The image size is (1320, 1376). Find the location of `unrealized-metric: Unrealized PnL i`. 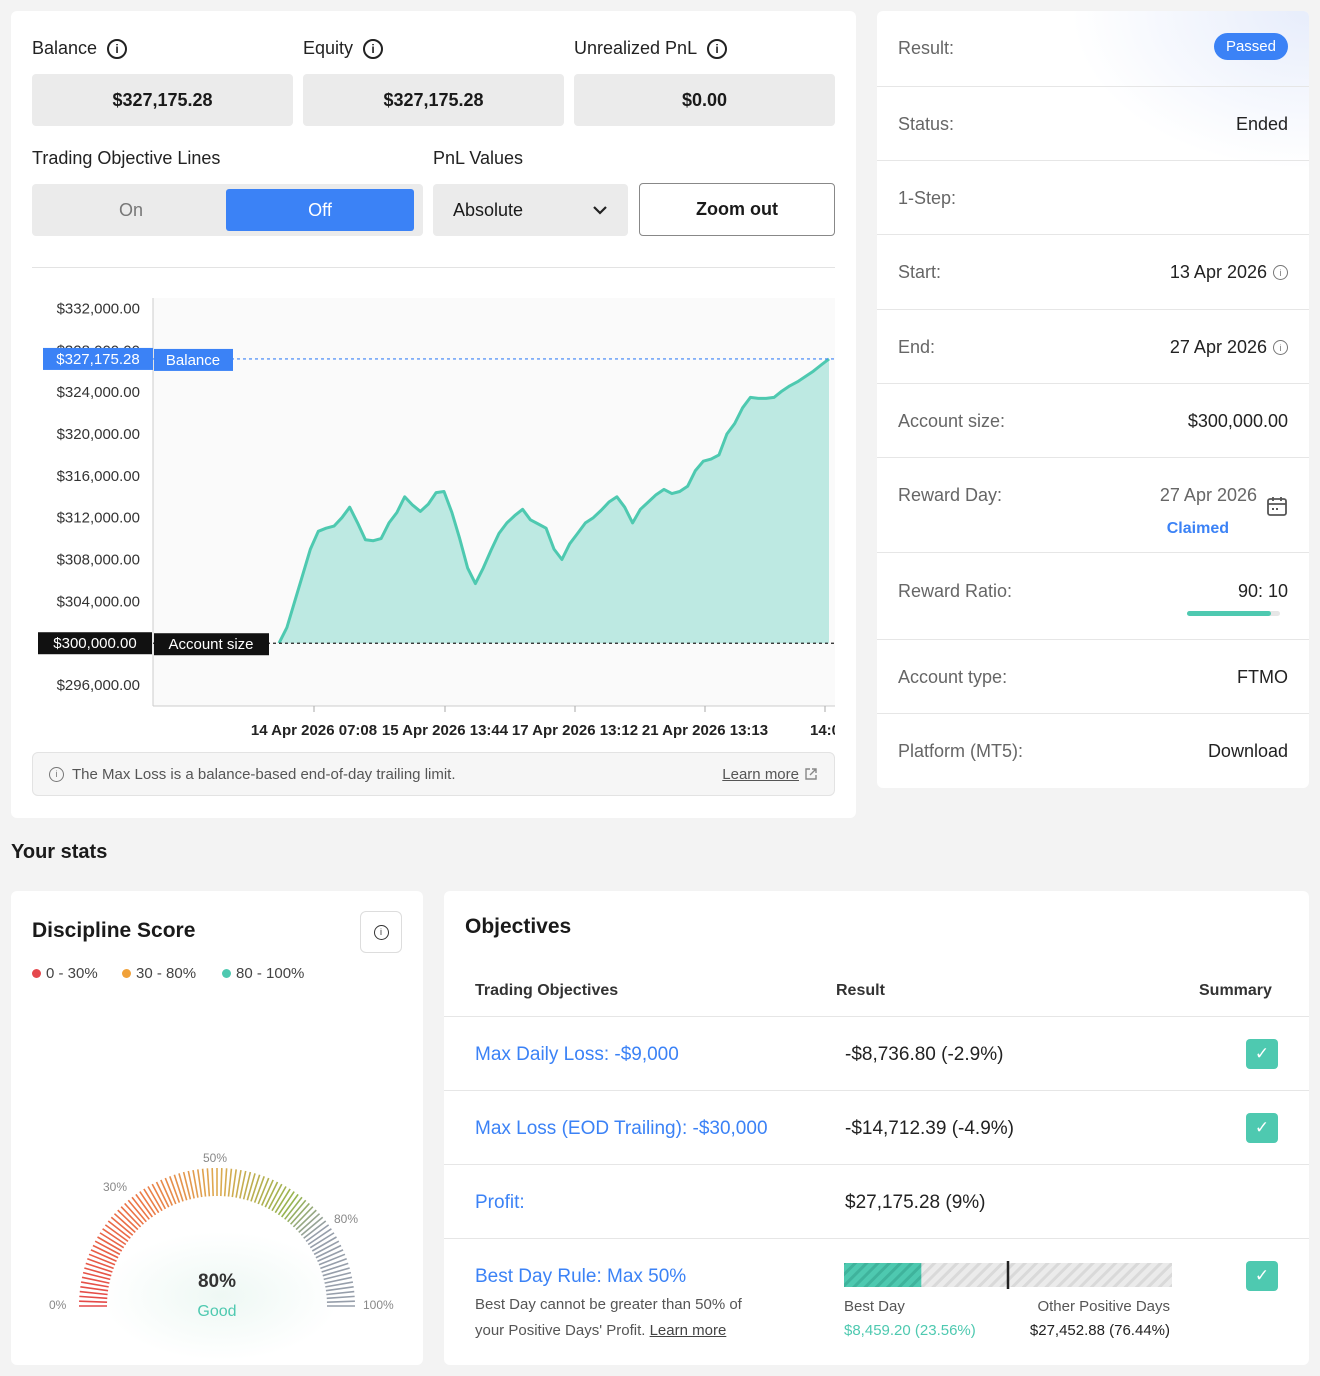

unrealized-metric: Unrealized PnL i is located at coordinates (651, 48).